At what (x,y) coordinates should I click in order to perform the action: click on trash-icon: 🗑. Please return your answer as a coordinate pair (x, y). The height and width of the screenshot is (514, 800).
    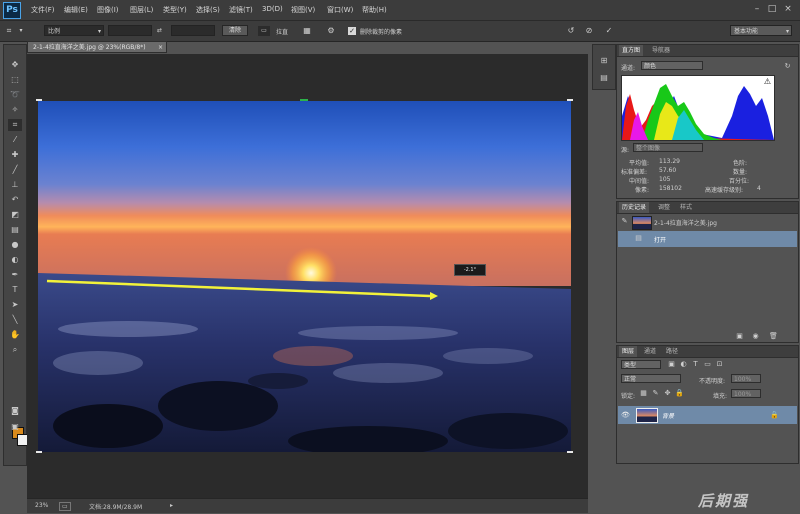
    Looking at the image, I should click on (773, 336).